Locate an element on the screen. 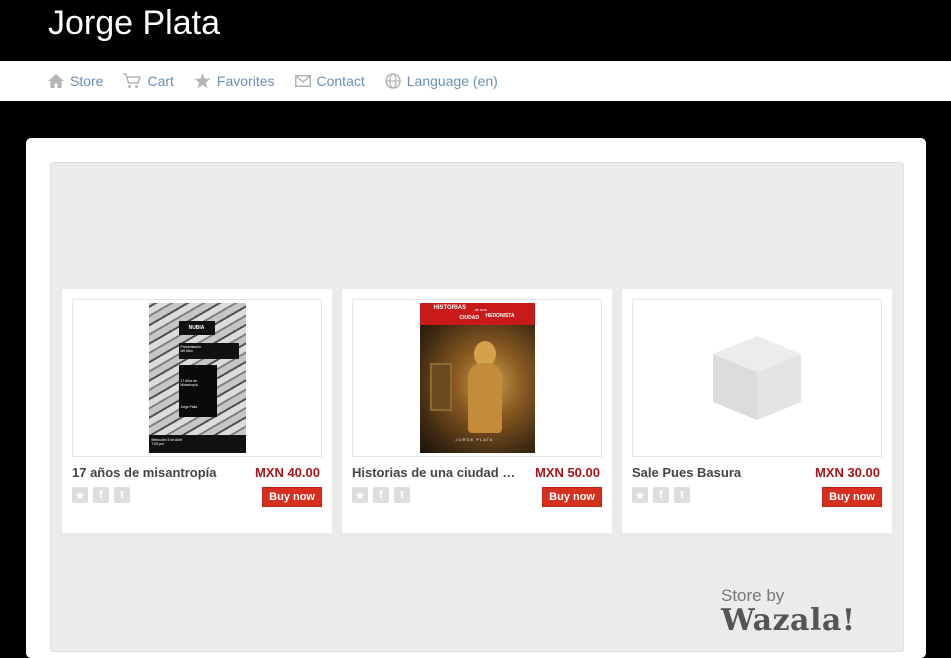  cover-line1: HISTORIAS is located at coordinates (450, 308).